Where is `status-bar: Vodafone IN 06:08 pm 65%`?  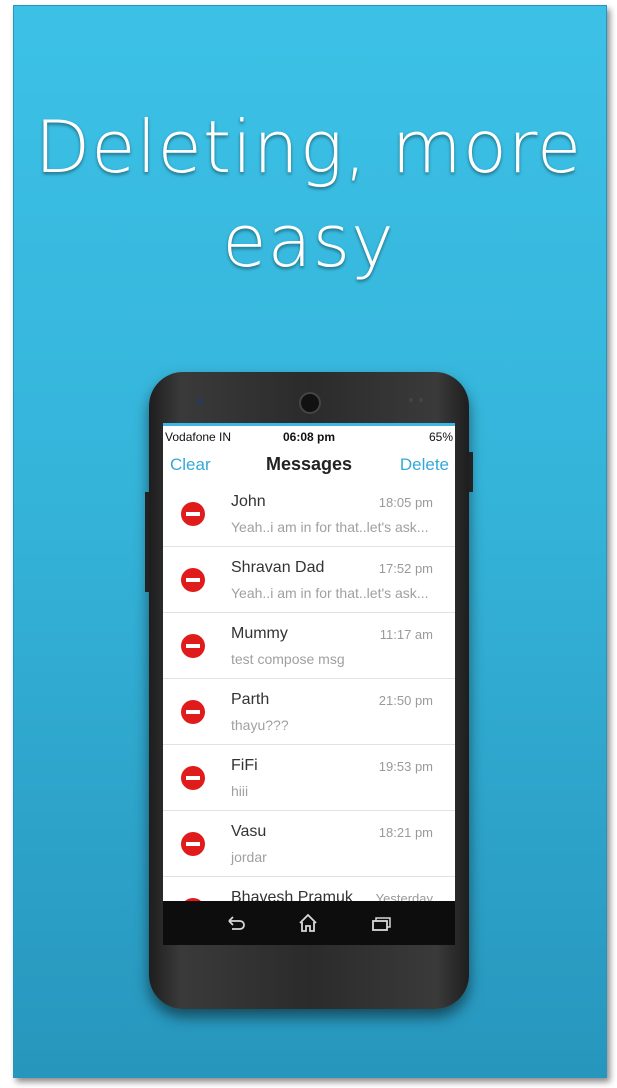 status-bar: Vodafone IN 06:08 pm 65% is located at coordinates (309, 437).